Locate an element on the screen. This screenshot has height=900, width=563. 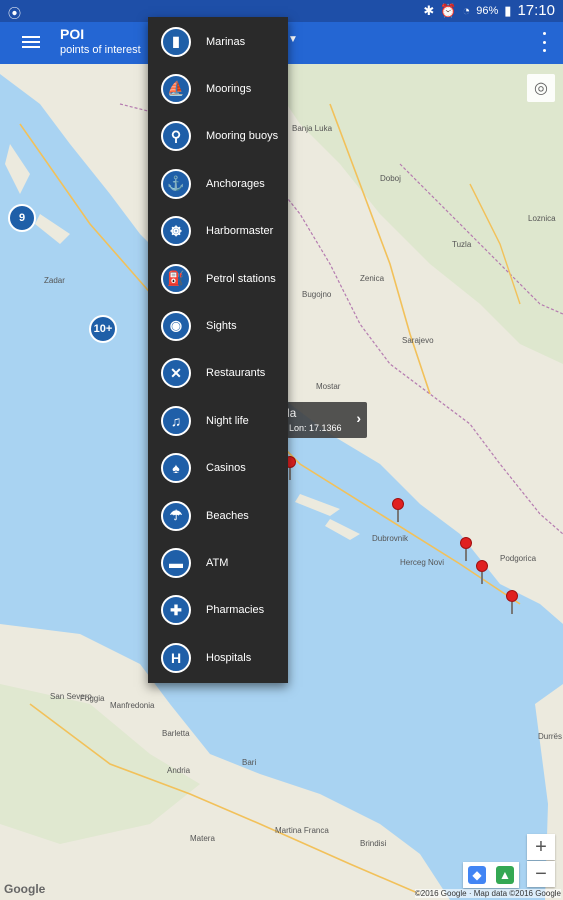
poi-cluster: 9 is located at coordinates (22, 218).